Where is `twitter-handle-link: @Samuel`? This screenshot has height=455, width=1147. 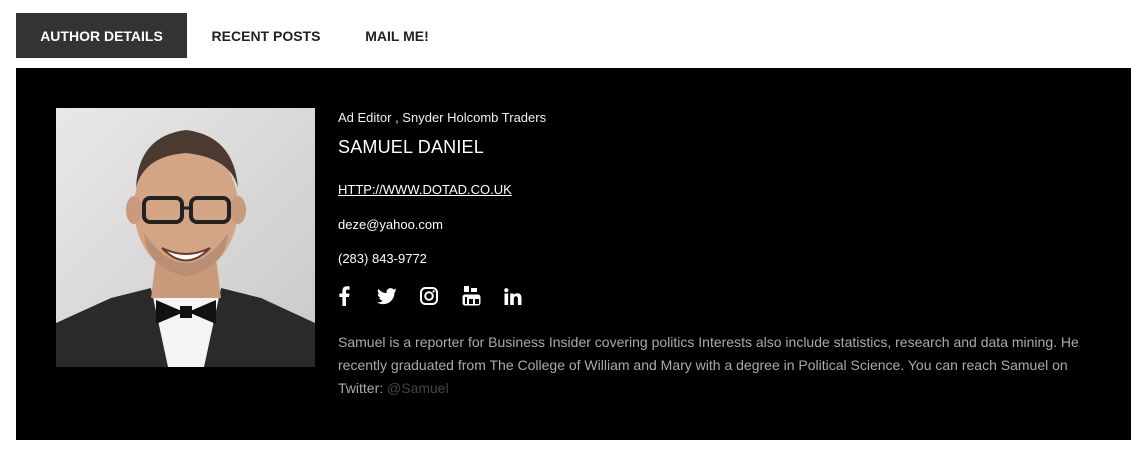 twitter-handle-link: @Samuel is located at coordinates (418, 388).